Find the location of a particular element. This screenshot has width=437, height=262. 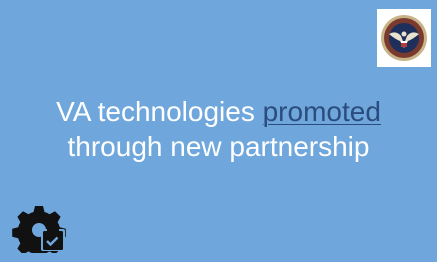

headline-line-2: through new partnership is located at coordinates (218, 146).